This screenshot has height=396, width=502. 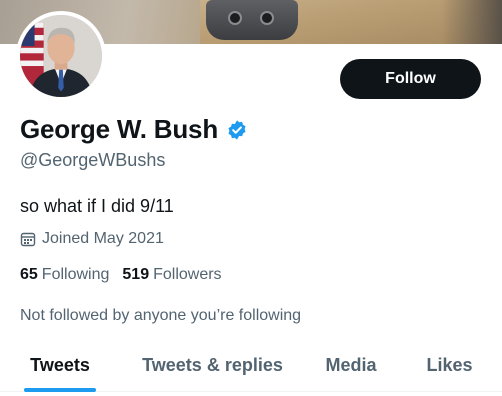 What do you see at coordinates (267, 18) in the screenshot?
I see `banner-machine-lens-right` at bounding box center [267, 18].